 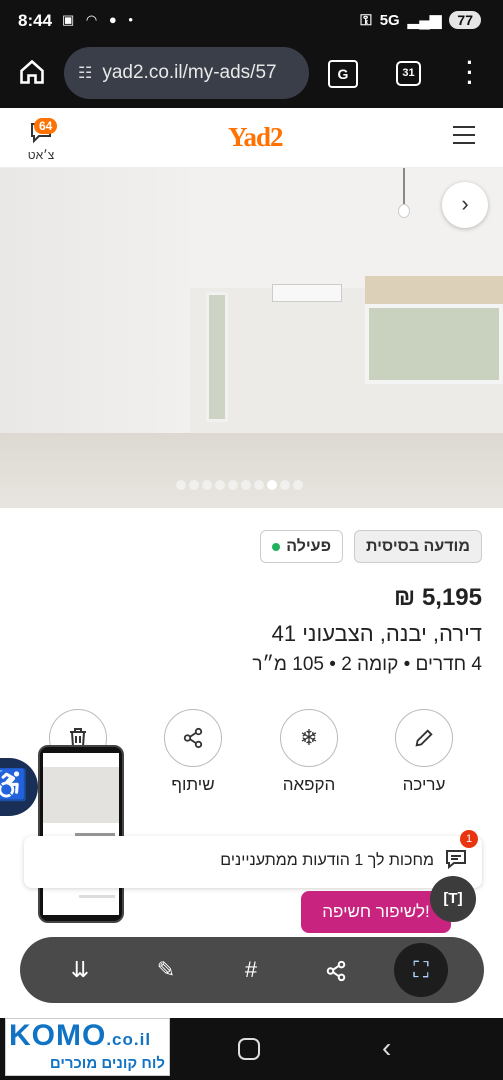 I want to click on komo-tld: .co.il, so click(x=129, y=1039).